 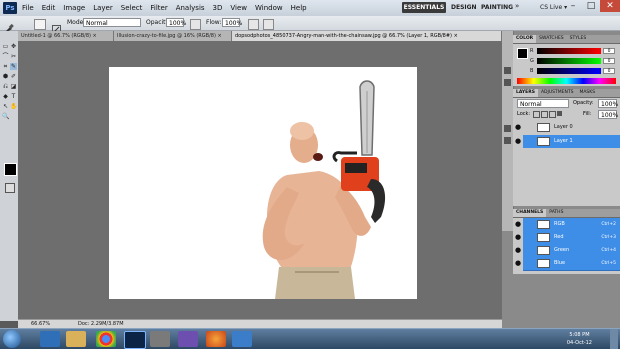 I want to click on menu-3d: 3D, so click(x=218, y=8).